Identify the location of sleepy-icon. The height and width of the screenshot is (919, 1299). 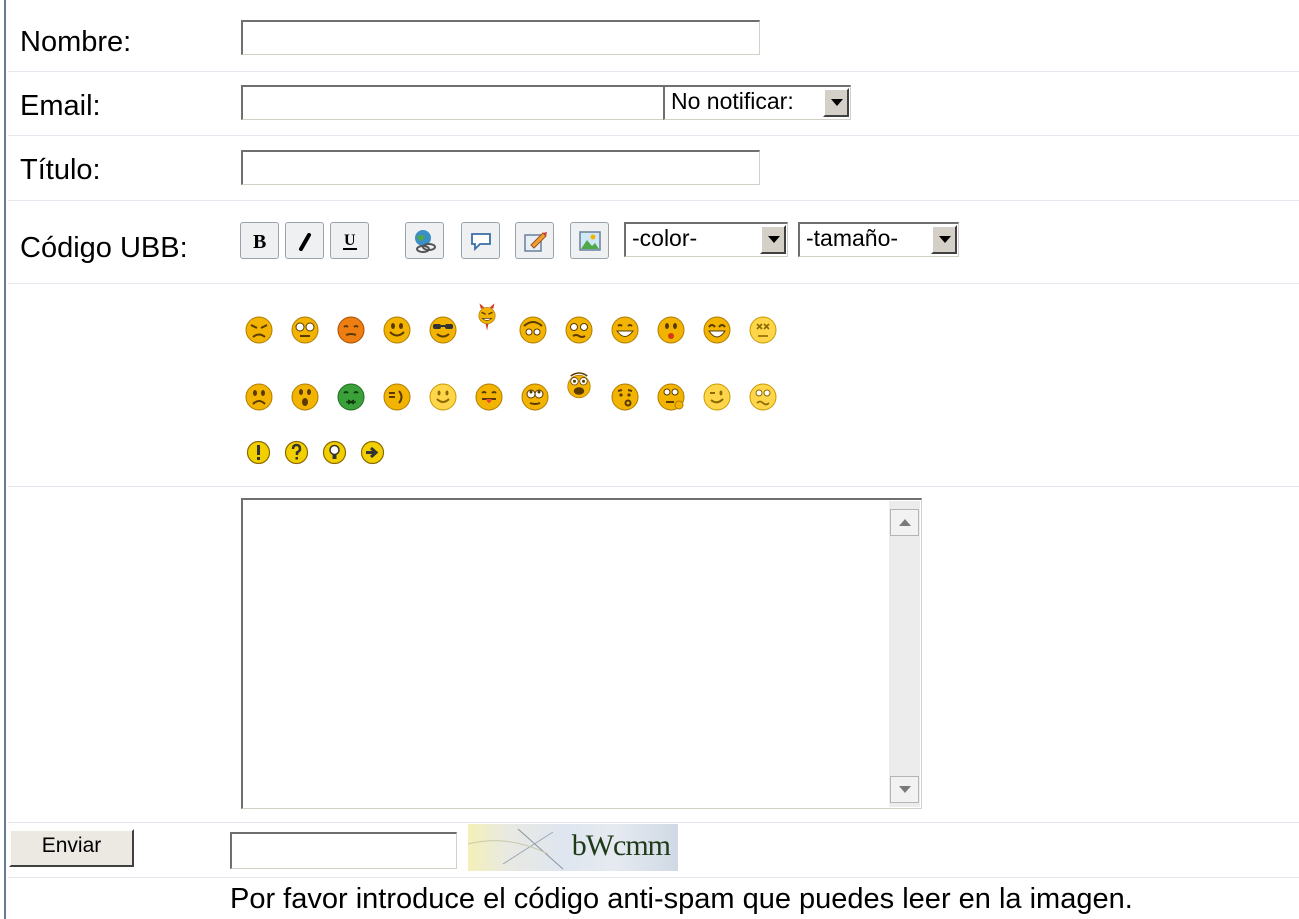
(533, 330).